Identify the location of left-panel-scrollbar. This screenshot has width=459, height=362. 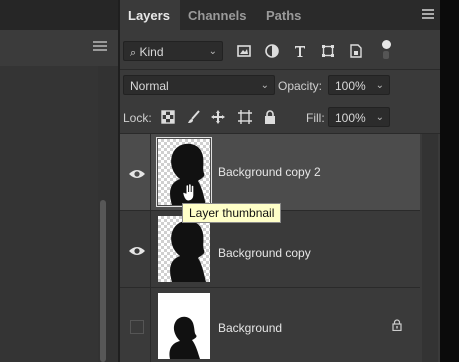
(103, 281).